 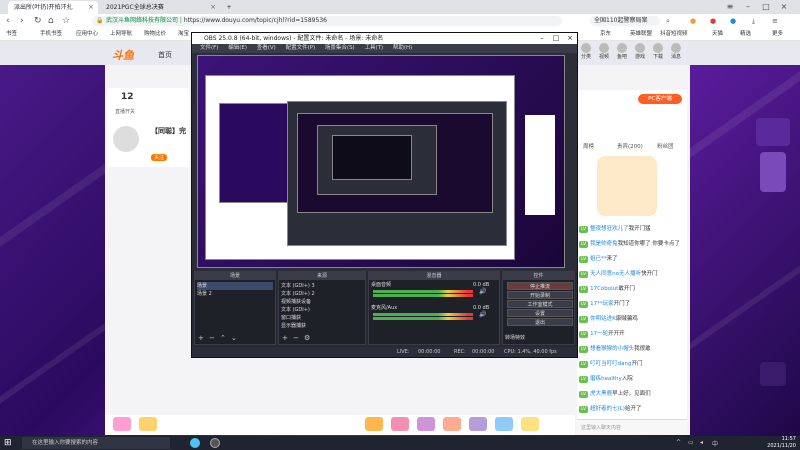 What do you see at coordinates (223, 338) in the screenshot?
I see `move-up-icon: ⌃` at bounding box center [223, 338].